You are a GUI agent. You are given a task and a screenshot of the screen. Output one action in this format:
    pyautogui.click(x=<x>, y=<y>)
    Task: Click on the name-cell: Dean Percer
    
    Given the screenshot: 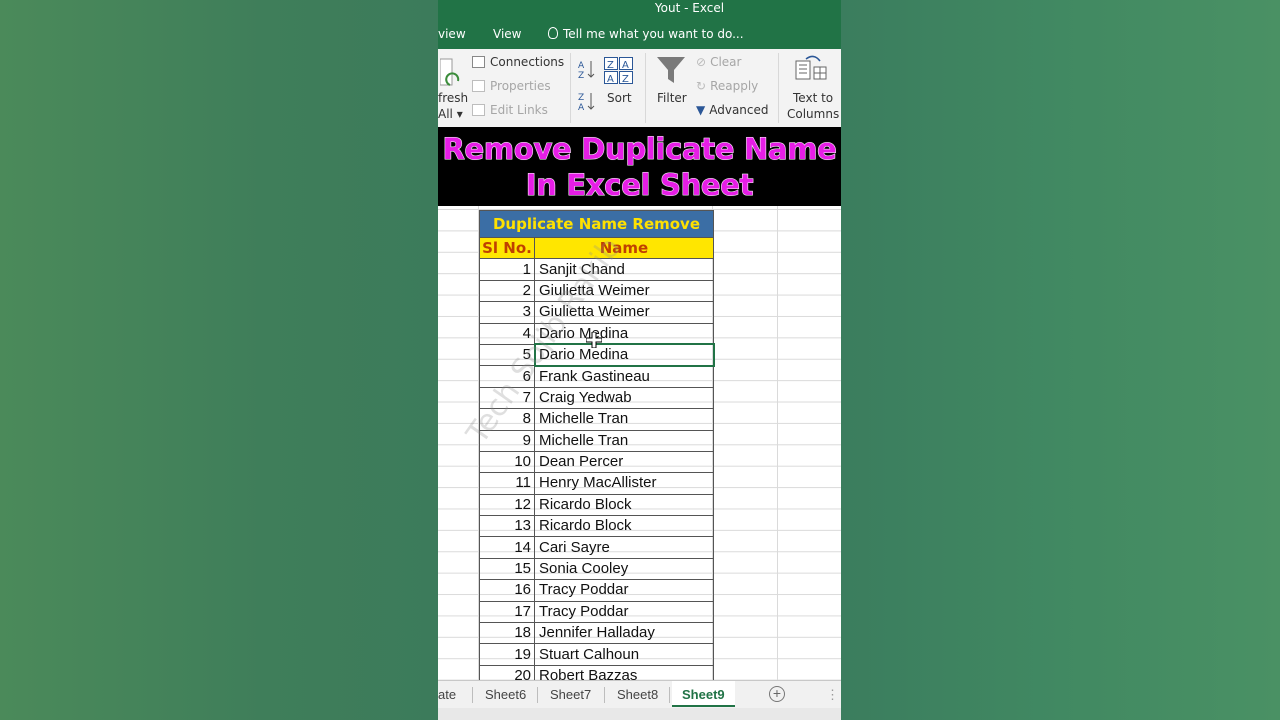 What is the action you would take?
    pyautogui.click(x=624, y=462)
    